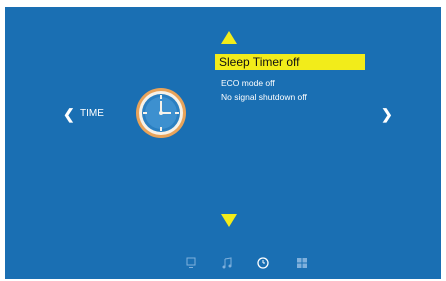 The image size is (446, 281). I want to click on menu-item-eco-mode: ECO mode off, so click(248, 83).